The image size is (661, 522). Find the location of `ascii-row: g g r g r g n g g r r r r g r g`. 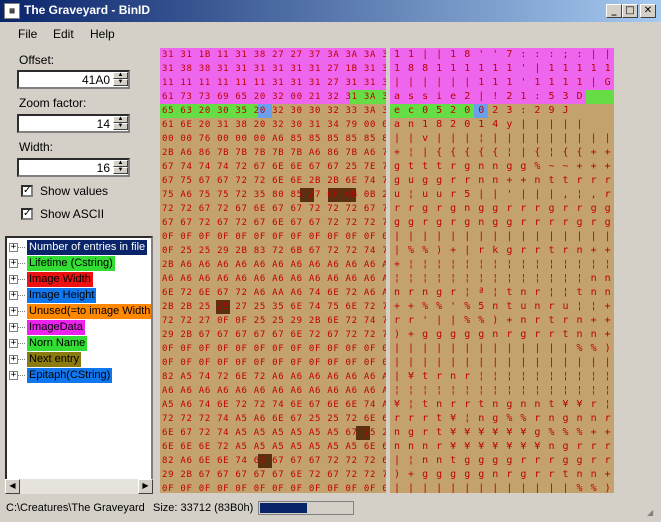

ascii-row: g g r g r g n g g r r r r g r g is located at coordinates (503, 223).